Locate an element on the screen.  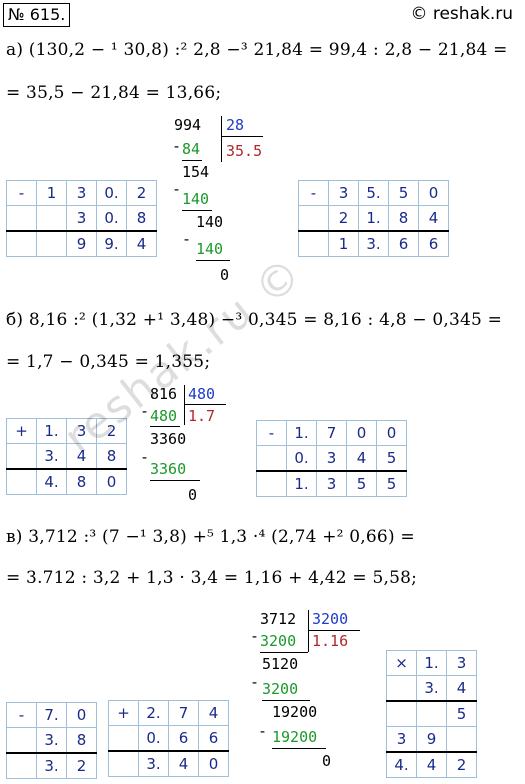
div-a-bar is located at coordinates (221, 139).